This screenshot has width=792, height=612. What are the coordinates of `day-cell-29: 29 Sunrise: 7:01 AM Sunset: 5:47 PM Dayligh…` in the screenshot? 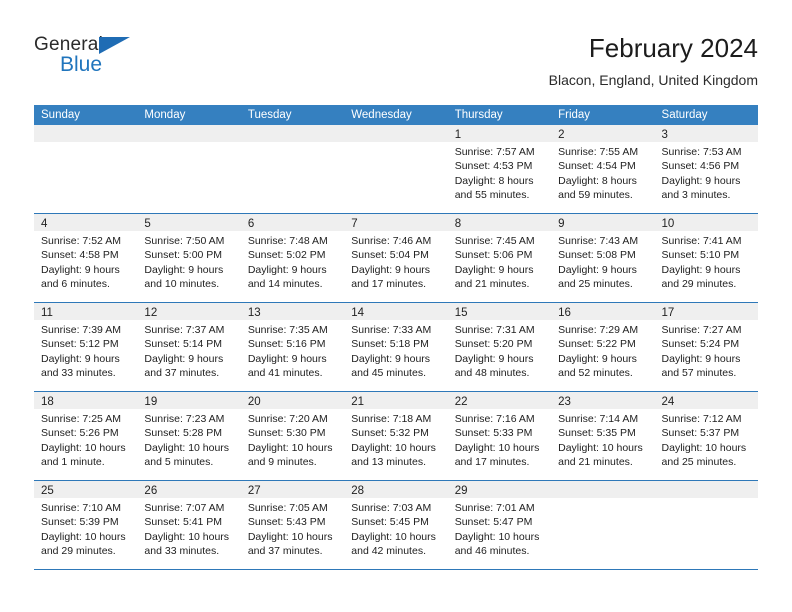 It's located at (499, 525).